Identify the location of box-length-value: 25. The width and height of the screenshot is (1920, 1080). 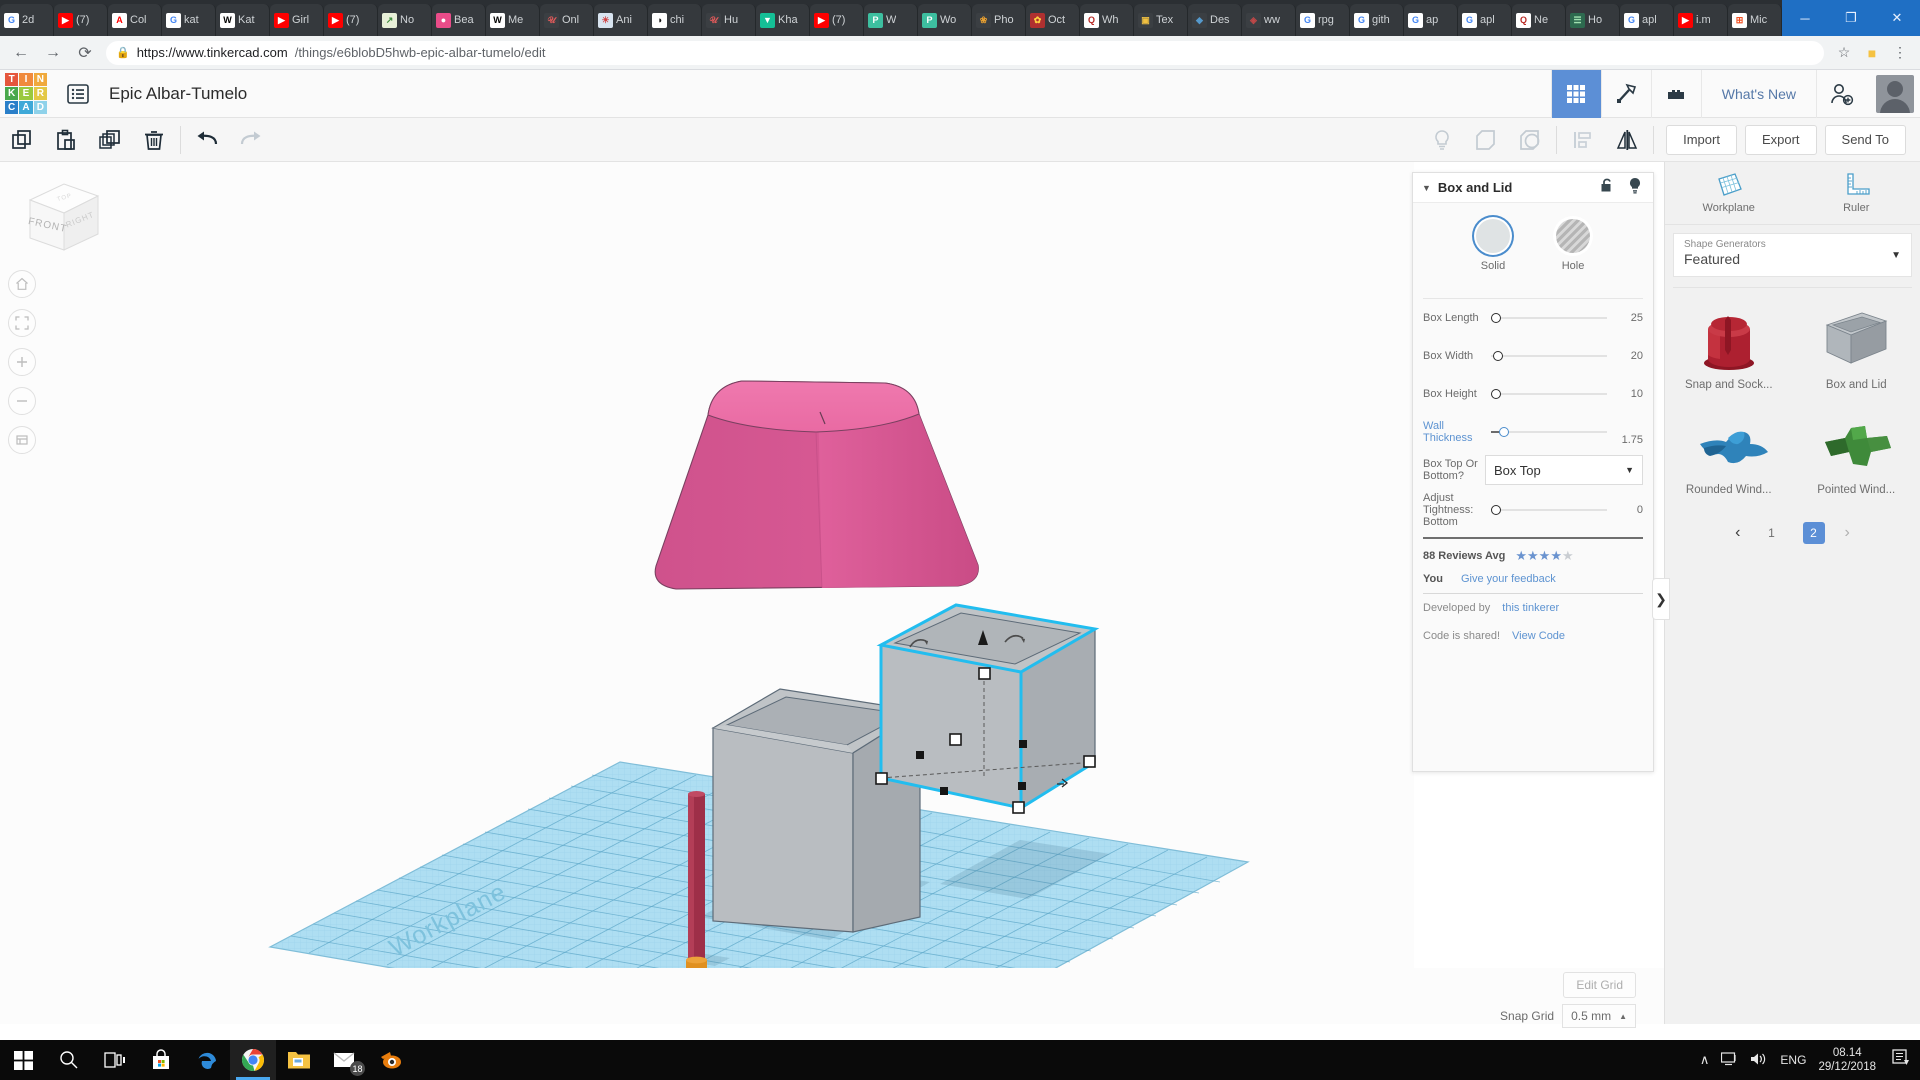
(1628, 318).